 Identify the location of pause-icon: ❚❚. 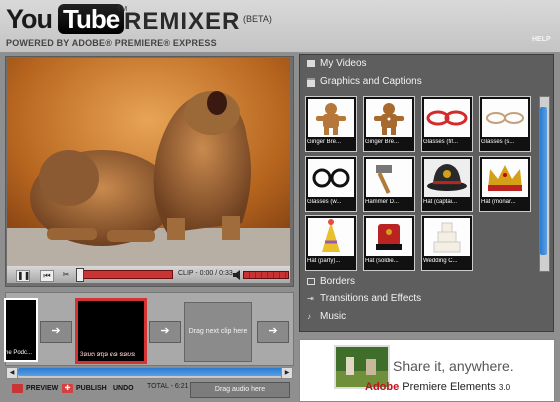
(23, 276).